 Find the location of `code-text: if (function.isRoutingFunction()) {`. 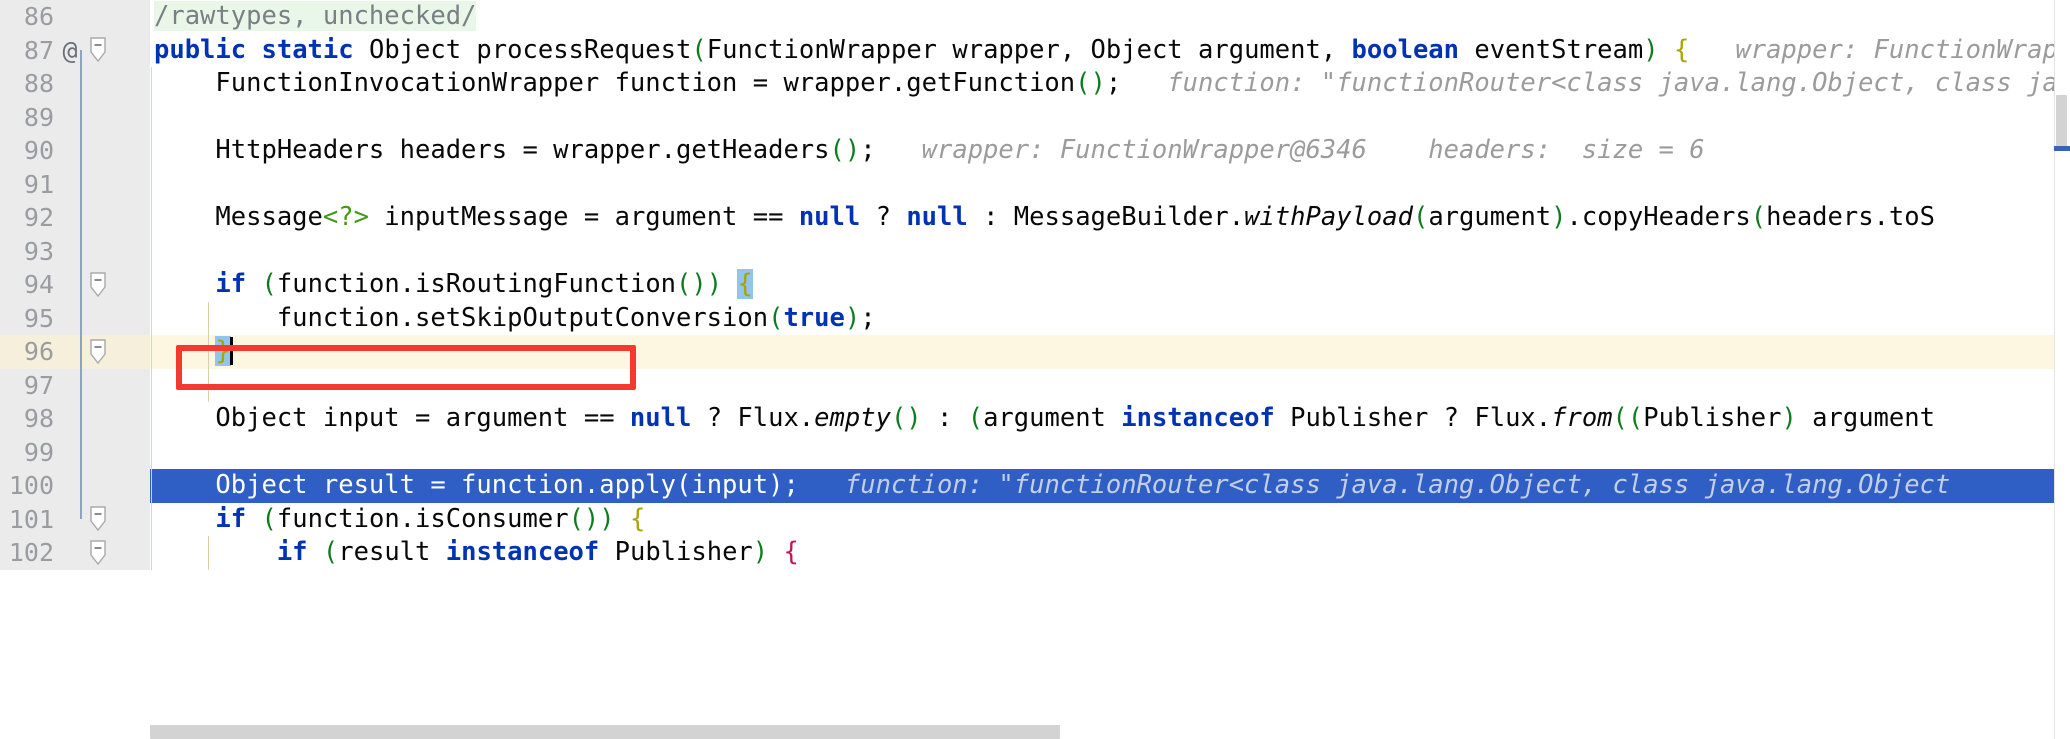

code-text: if (function.isRoutingFunction()) { is located at coordinates (453, 285).